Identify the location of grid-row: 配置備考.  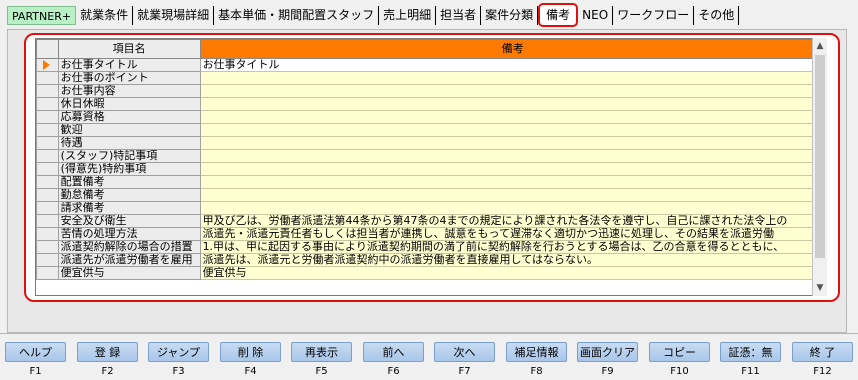
(431, 182).